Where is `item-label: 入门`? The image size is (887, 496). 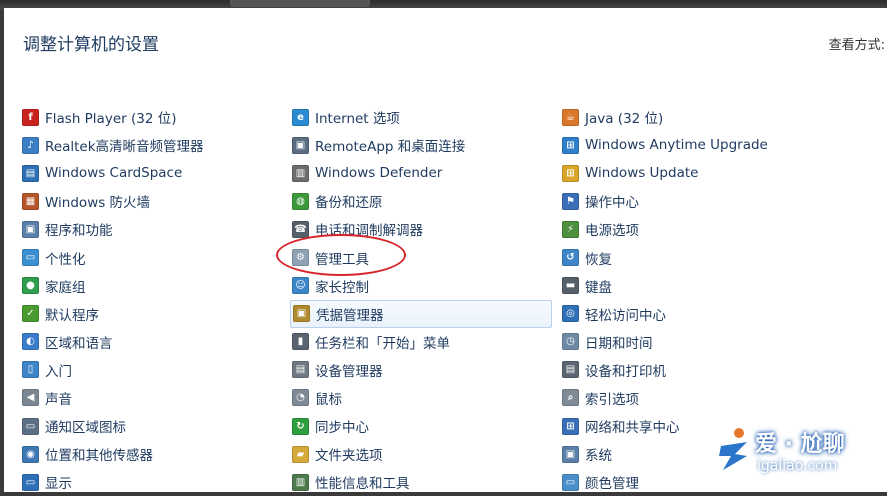
item-label: 入门 is located at coordinates (58, 371).